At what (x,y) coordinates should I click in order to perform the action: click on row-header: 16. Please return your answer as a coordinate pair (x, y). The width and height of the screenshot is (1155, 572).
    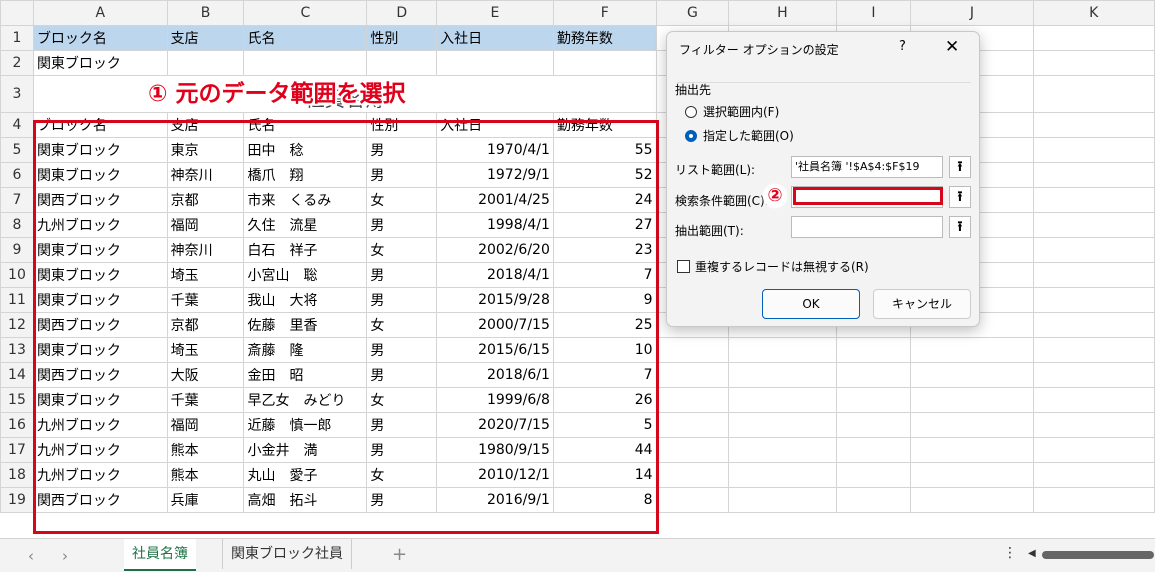
    Looking at the image, I should click on (17, 425).